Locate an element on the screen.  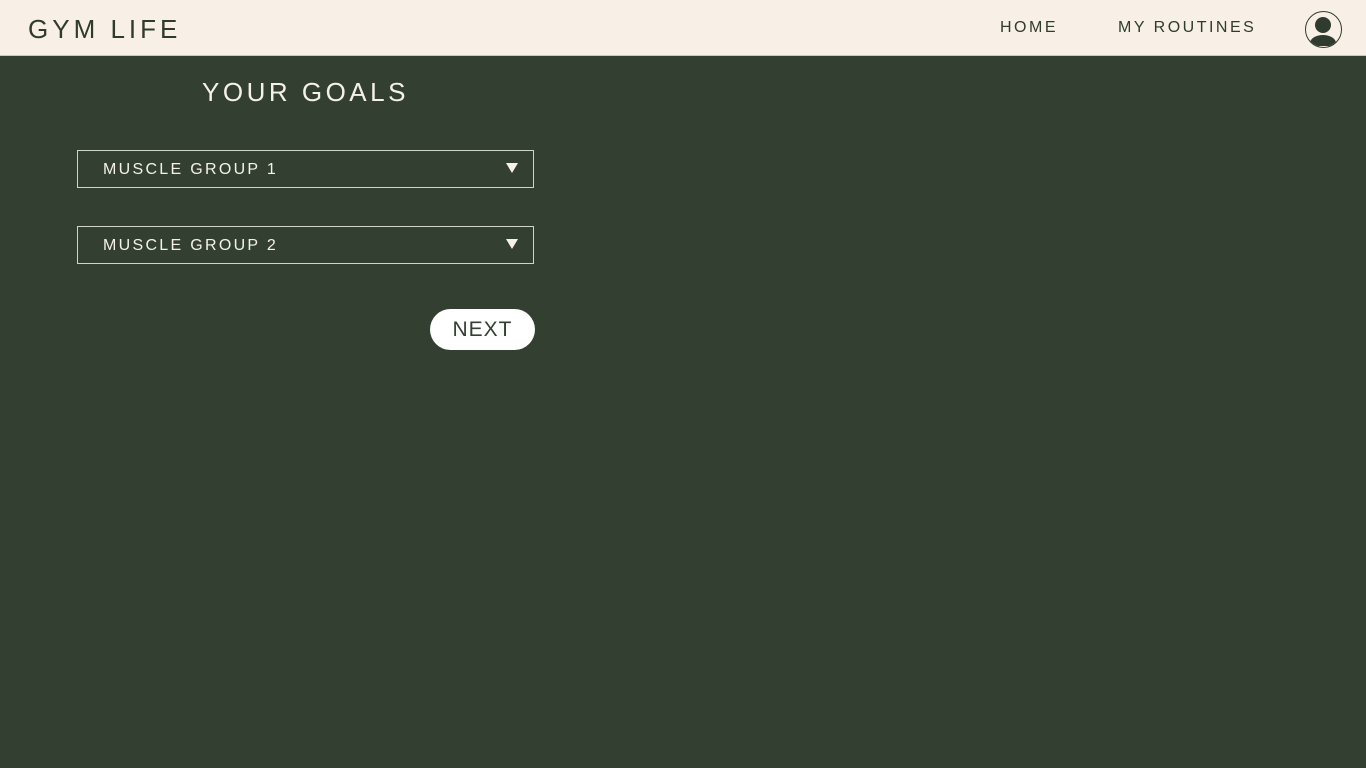
muscle-group-2-select: MUSCLE GROUP 2 is located at coordinates (305, 245).